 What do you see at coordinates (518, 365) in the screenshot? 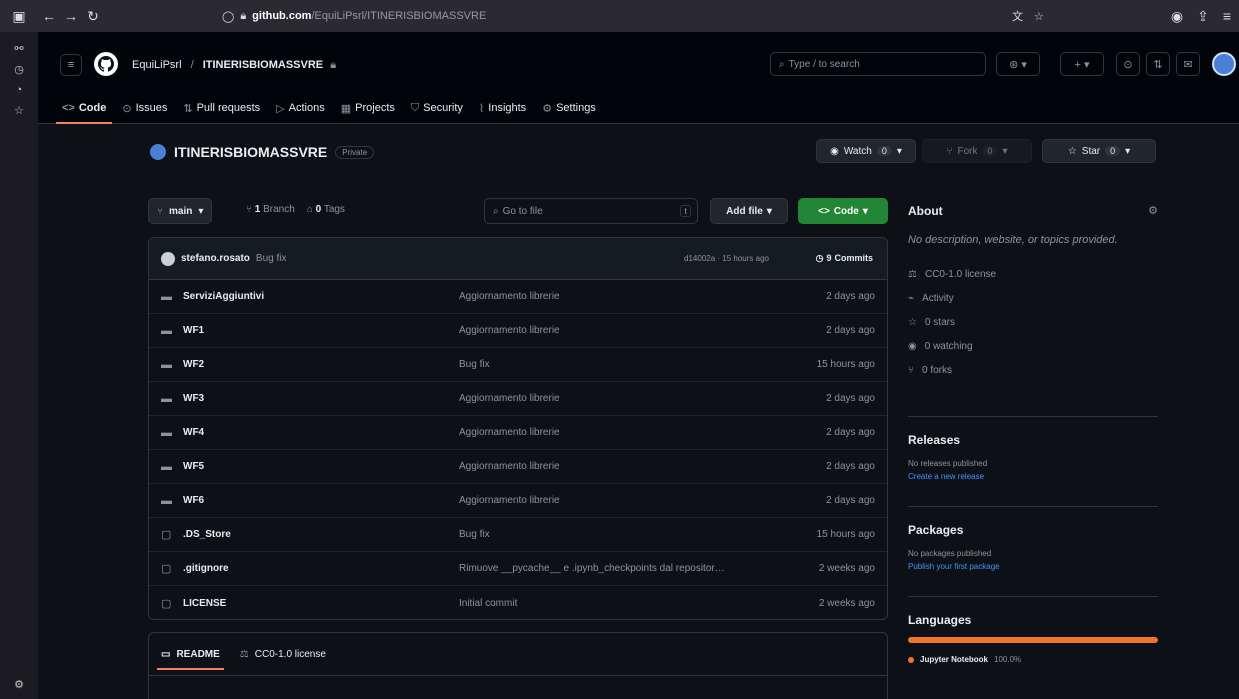
I see `table-row: ▬ WF2 Bug fix 15 hours ago` at bounding box center [518, 365].